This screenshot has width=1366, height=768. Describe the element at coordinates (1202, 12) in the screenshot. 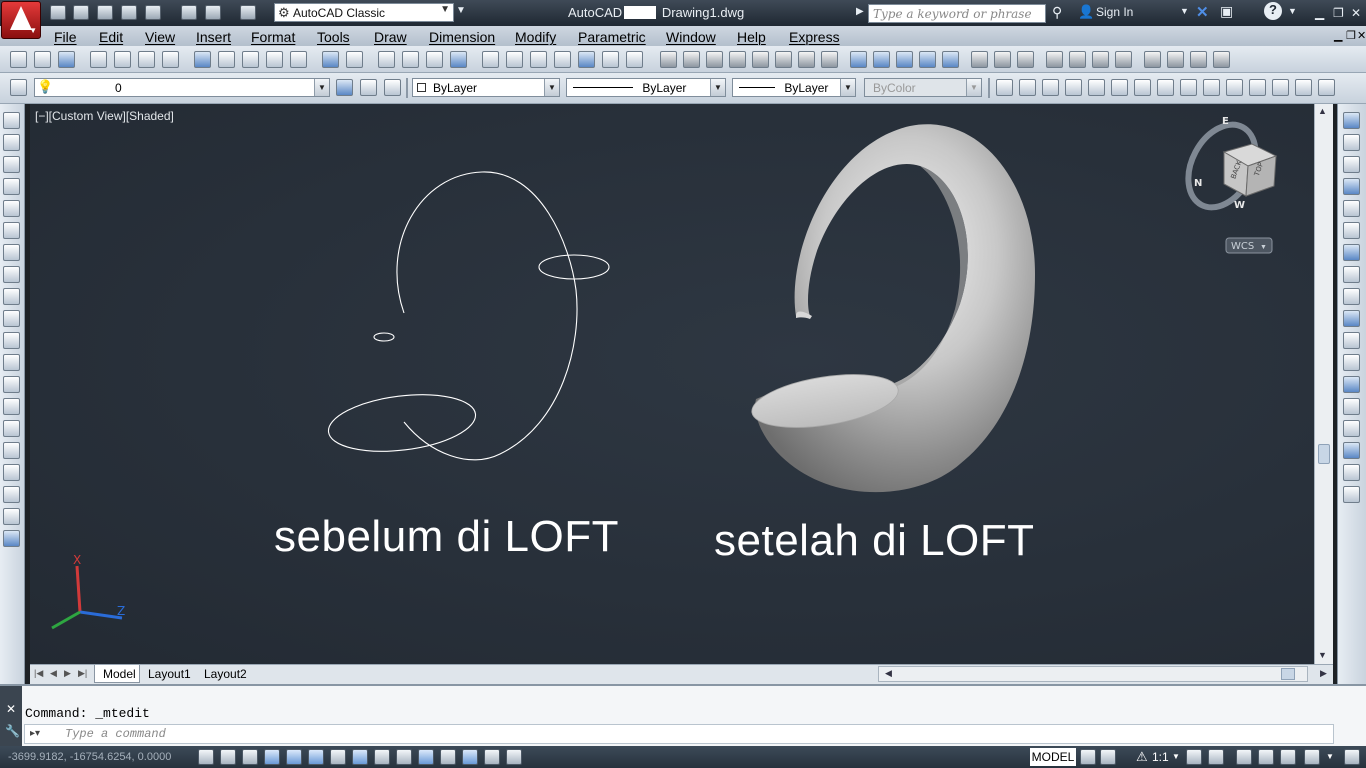

I see `exchange-icon: ✕` at that location.